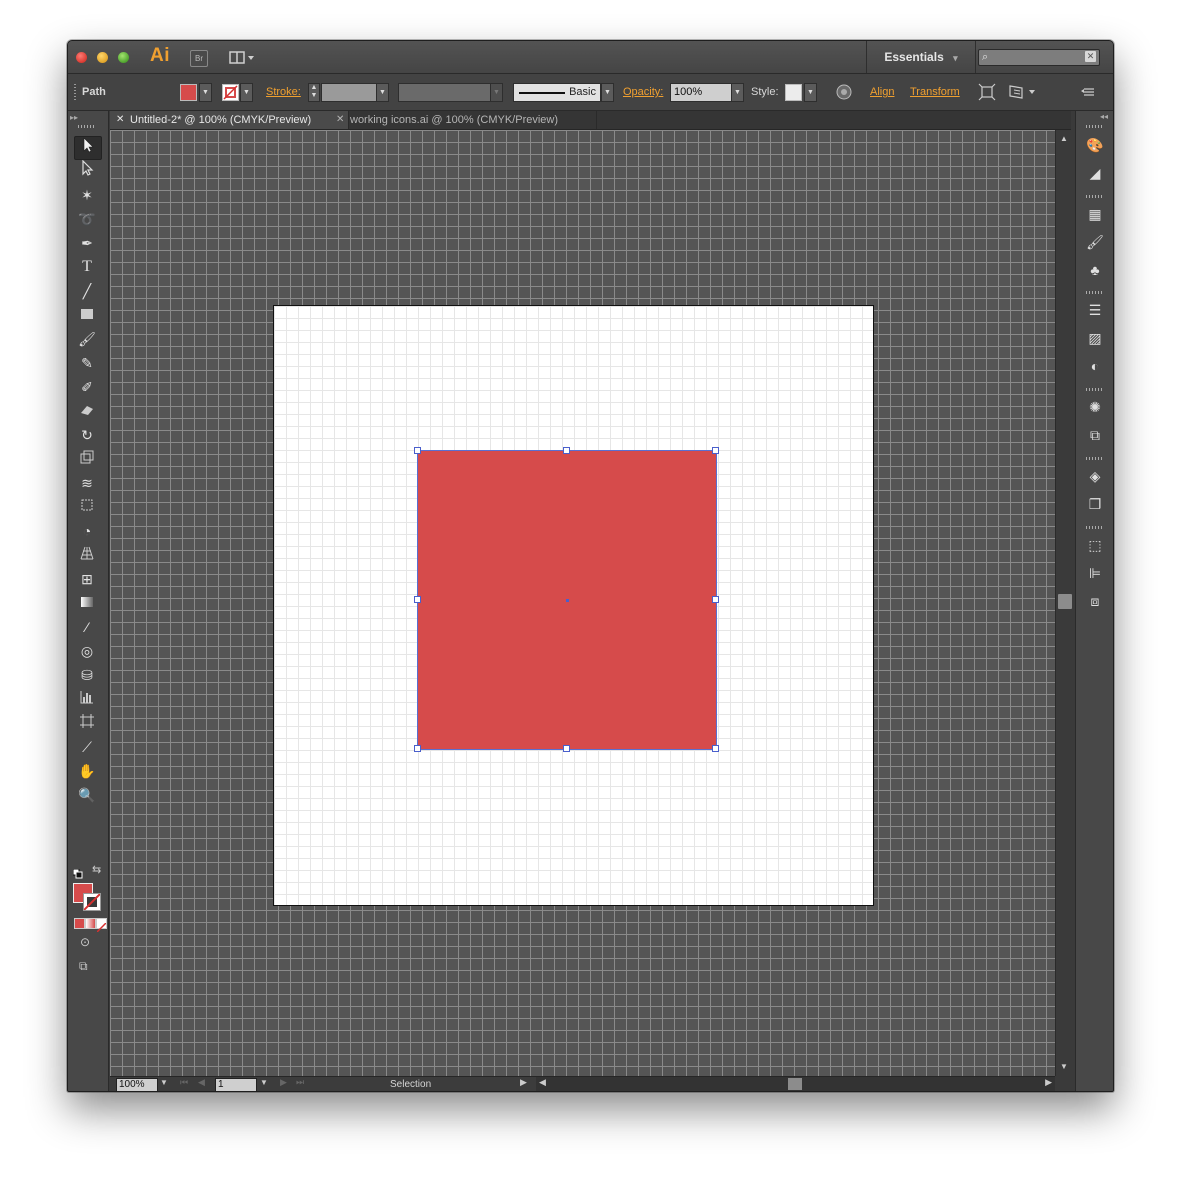 This screenshot has width=1179, height=1180. I want to click on swatches-panel-icon: ▦, so click(1095, 214).